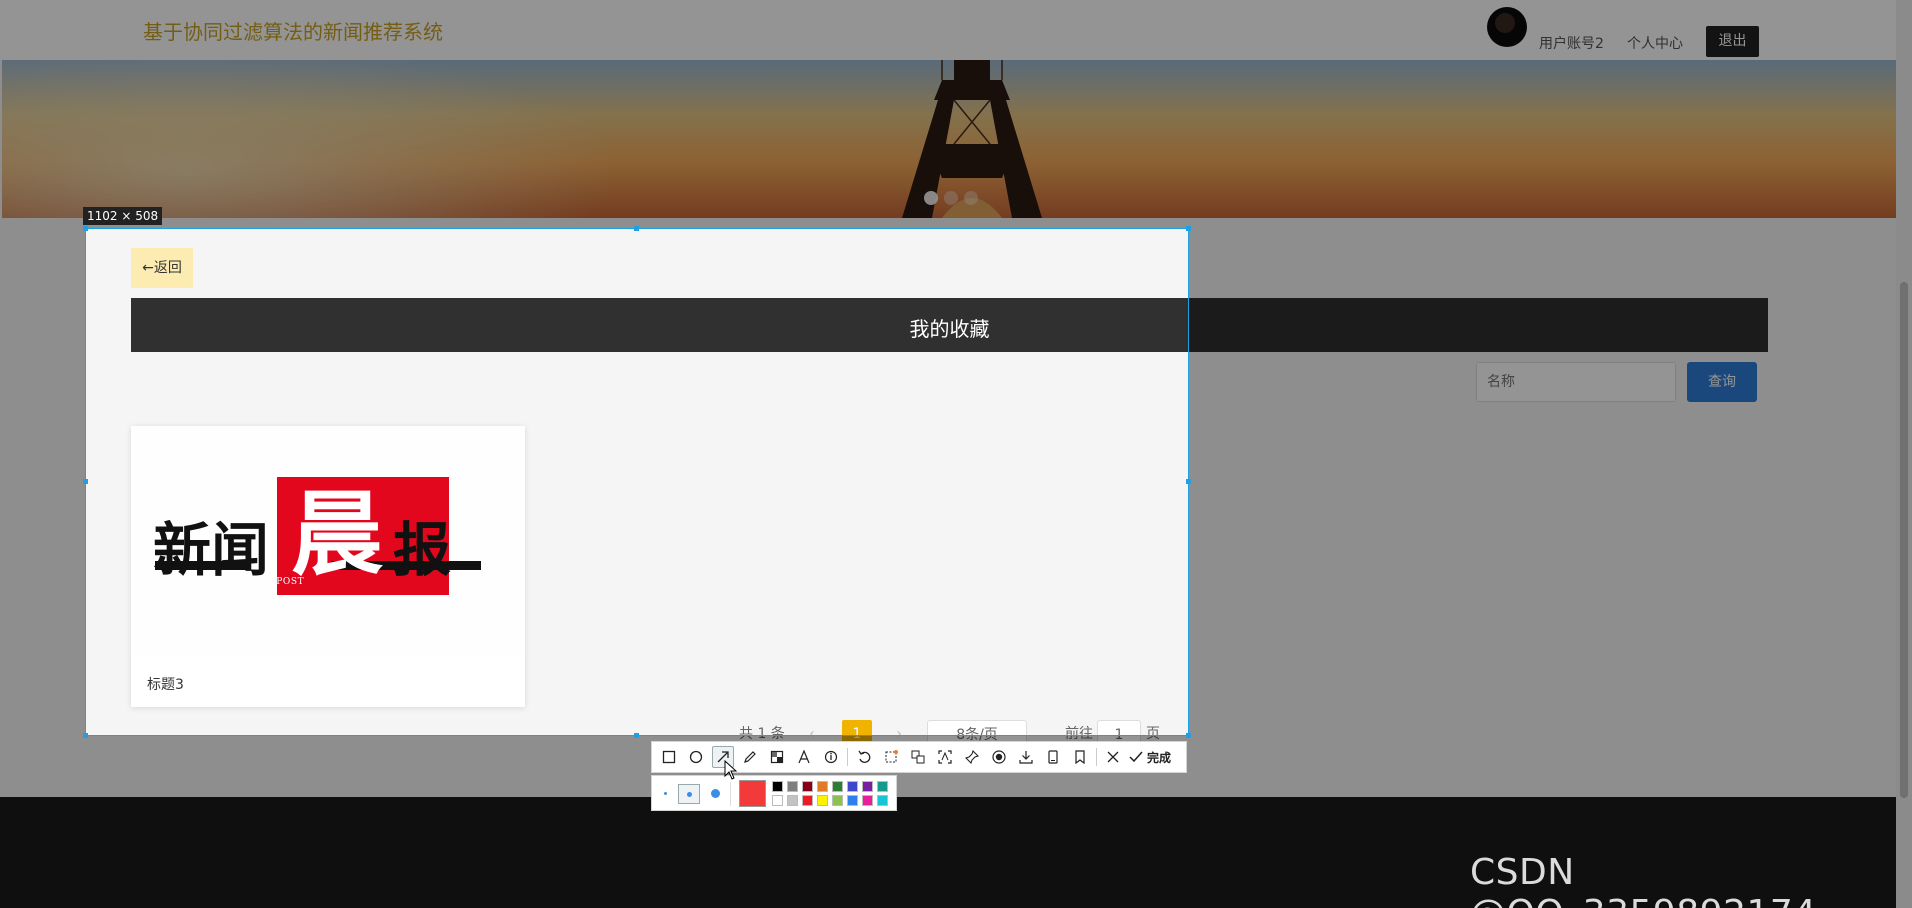 The width and height of the screenshot is (1912, 908). What do you see at coordinates (999, 757) in the screenshot?
I see `record-icon` at bounding box center [999, 757].